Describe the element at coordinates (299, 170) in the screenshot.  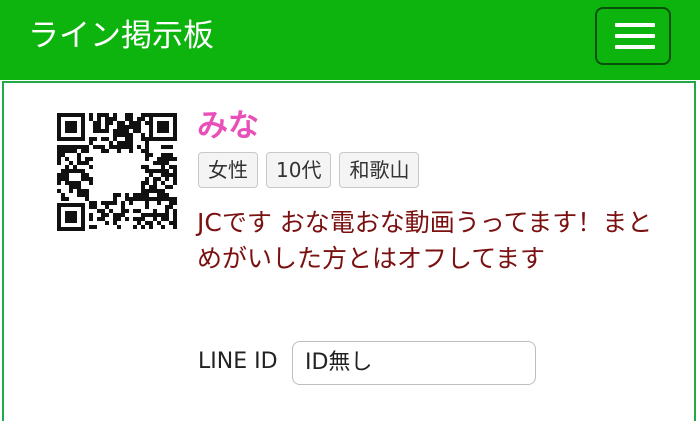
I see `tag-age: 10代` at that location.